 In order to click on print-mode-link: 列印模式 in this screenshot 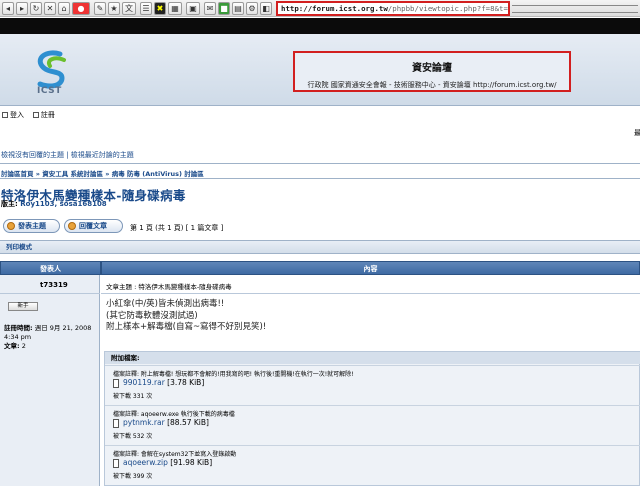, I will do `click(320, 247)`.